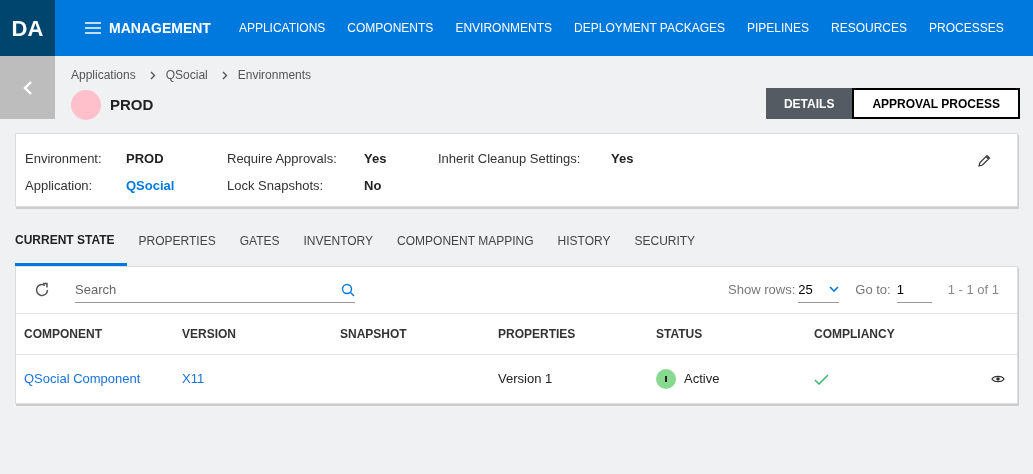  I want to click on go-to-label: Go to:, so click(873, 290).